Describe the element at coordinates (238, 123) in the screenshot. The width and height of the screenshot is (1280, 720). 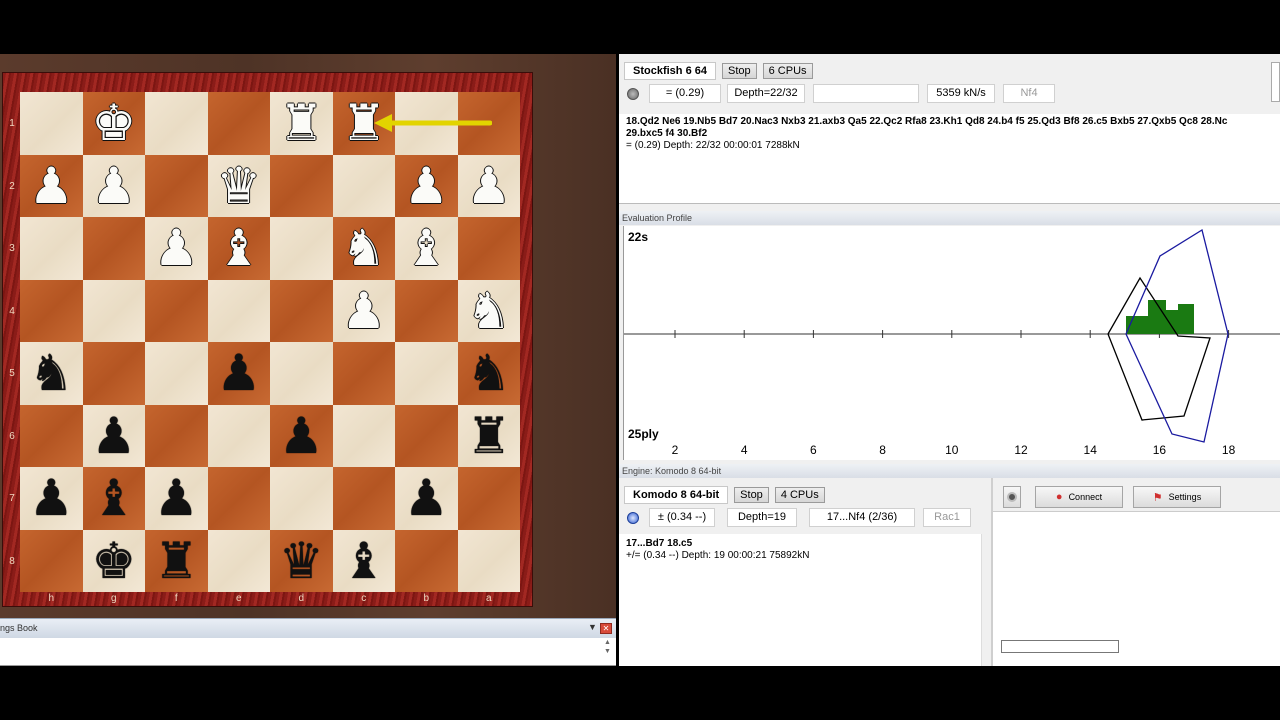
I see `square-e1` at that location.